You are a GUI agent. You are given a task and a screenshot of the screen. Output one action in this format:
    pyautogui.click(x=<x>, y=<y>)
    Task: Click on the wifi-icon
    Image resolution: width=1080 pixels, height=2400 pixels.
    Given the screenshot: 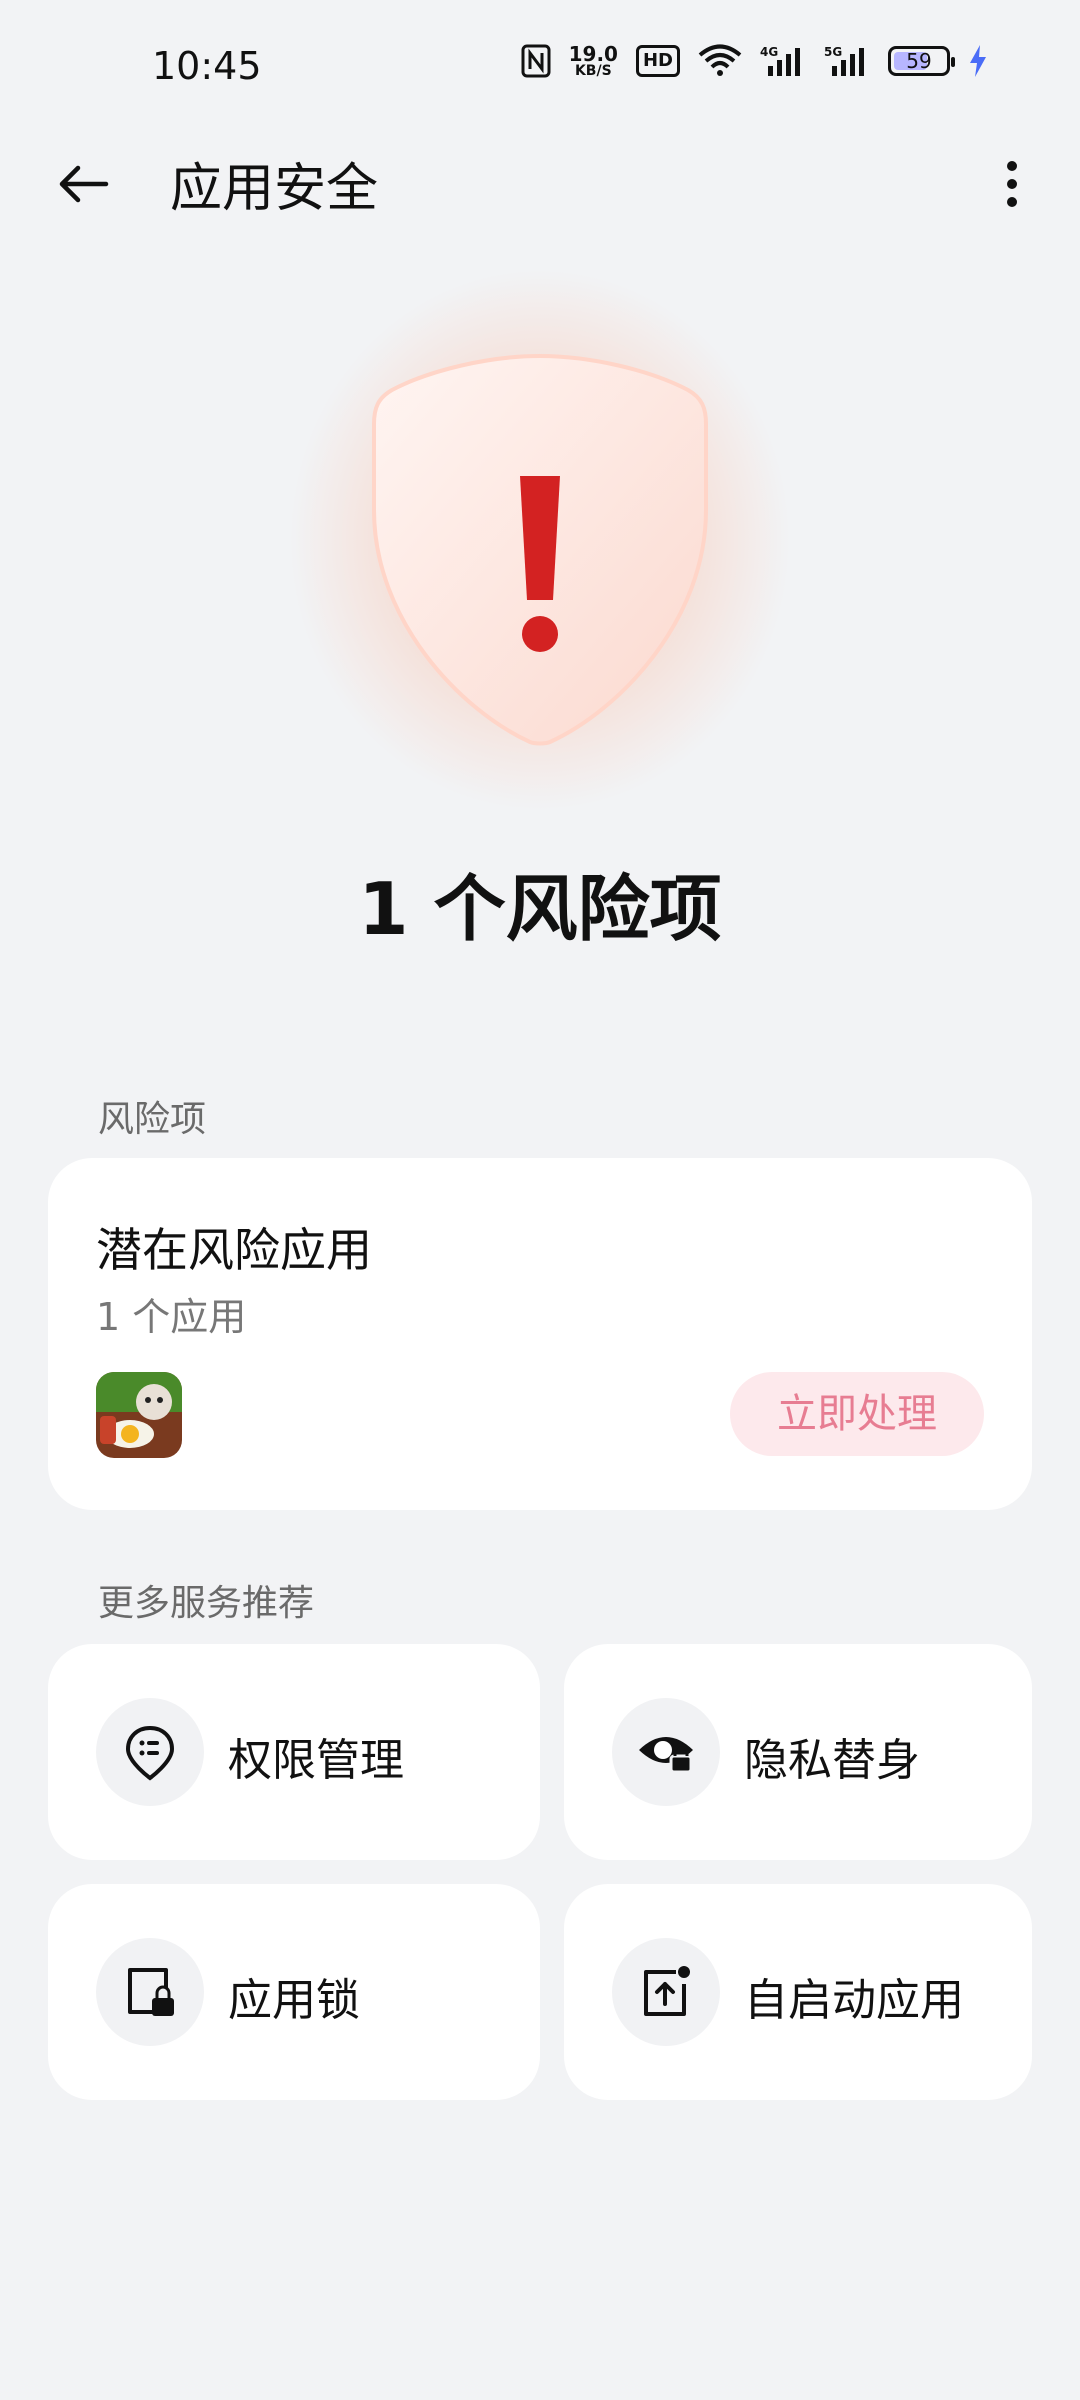 What is the action you would take?
    pyautogui.click(x=720, y=61)
    